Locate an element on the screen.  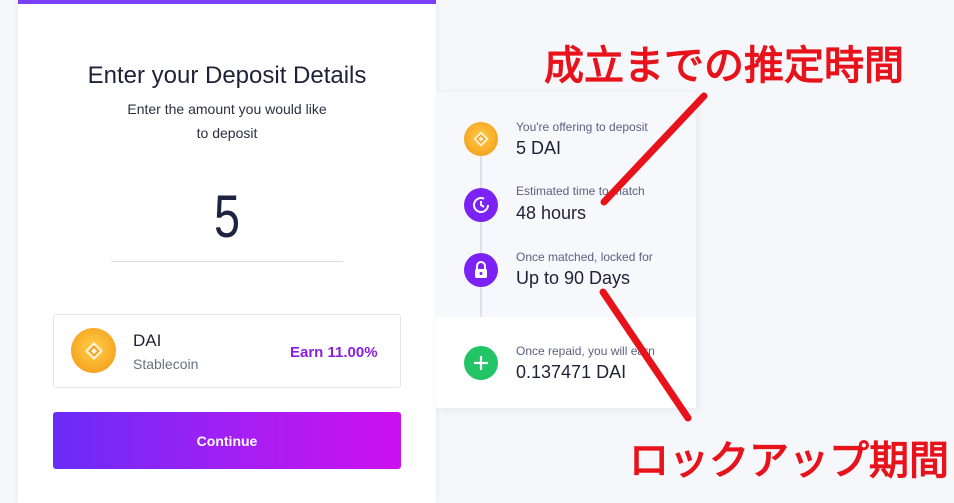
annotation-arrow-top is located at coordinates (654, 149).